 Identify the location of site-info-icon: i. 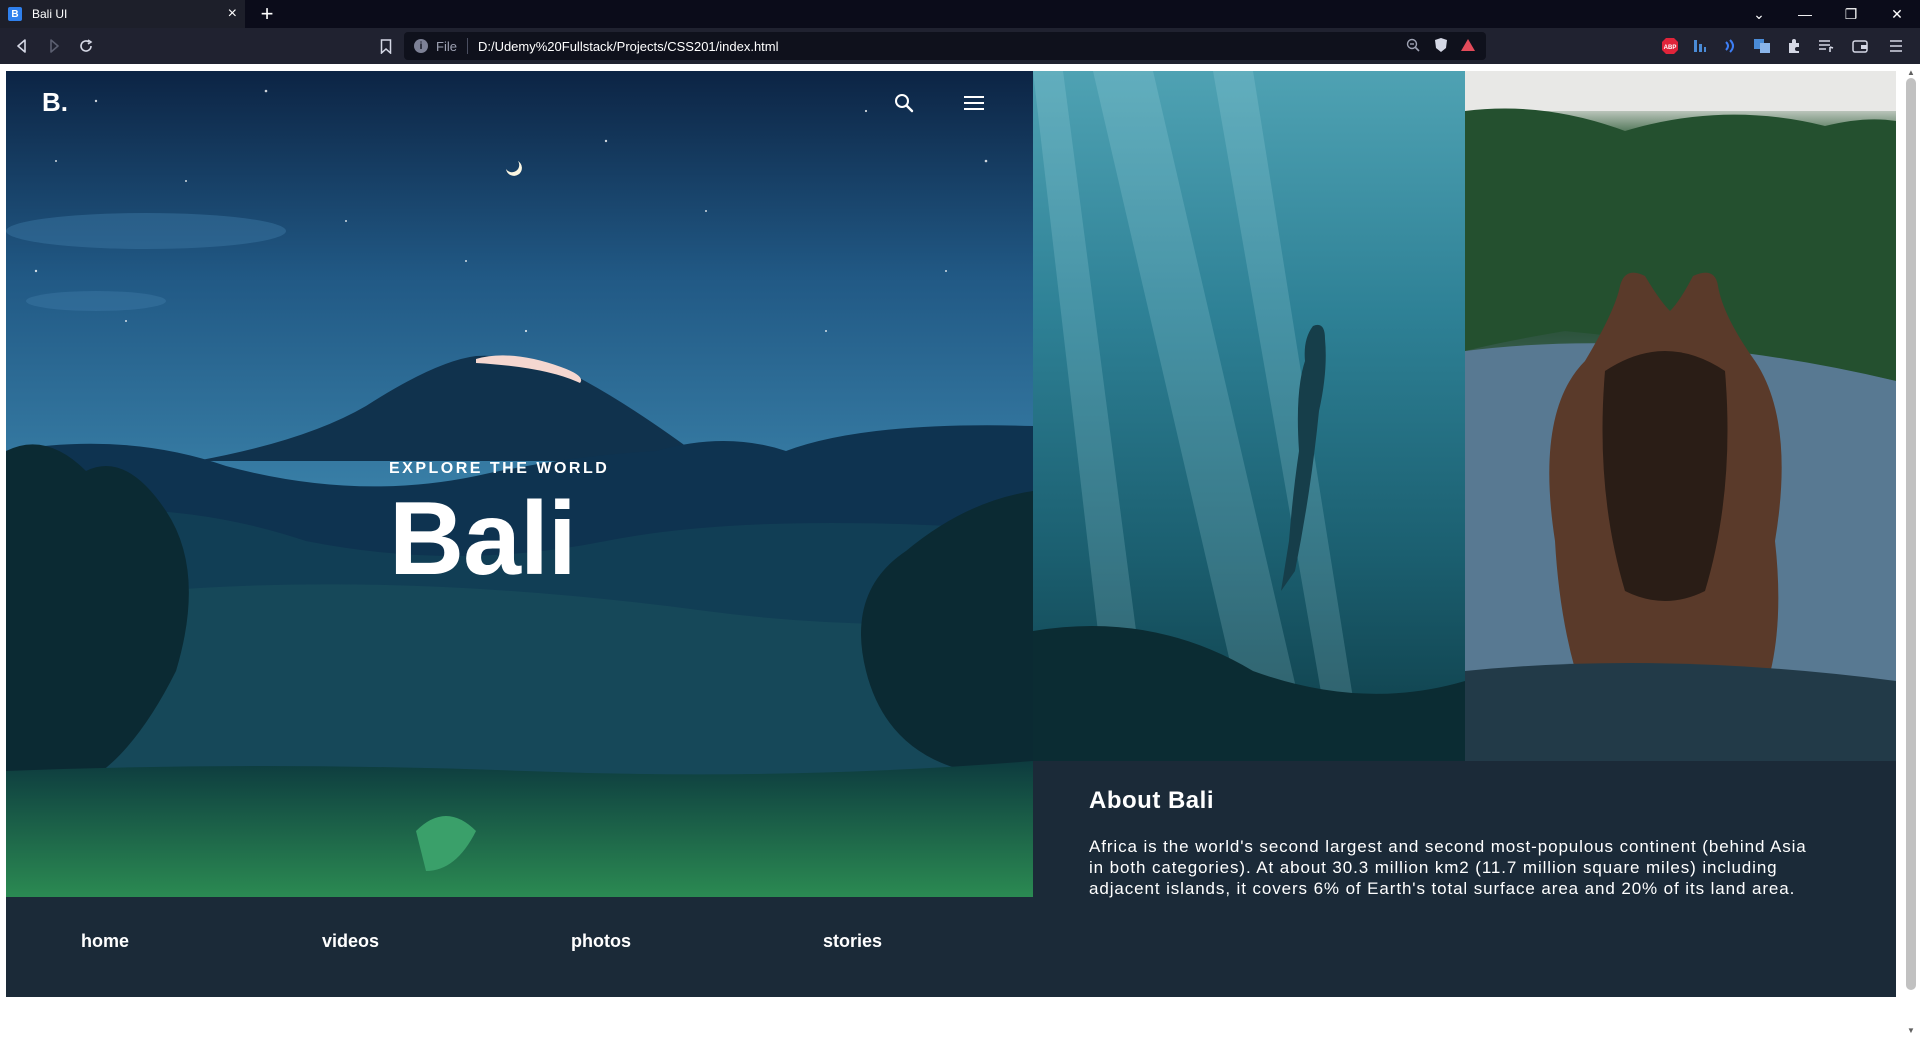
(421, 46).